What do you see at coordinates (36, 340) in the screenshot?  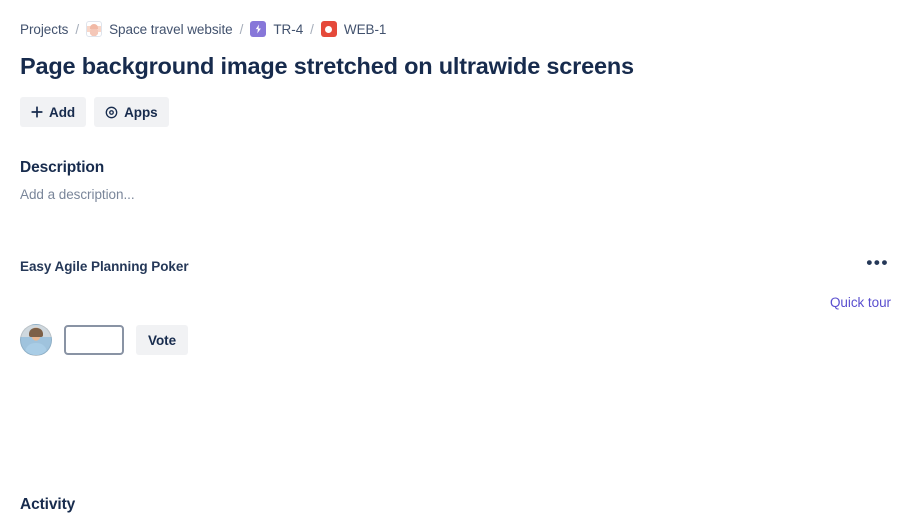 I see `avatar` at bounding box center [36, 340].